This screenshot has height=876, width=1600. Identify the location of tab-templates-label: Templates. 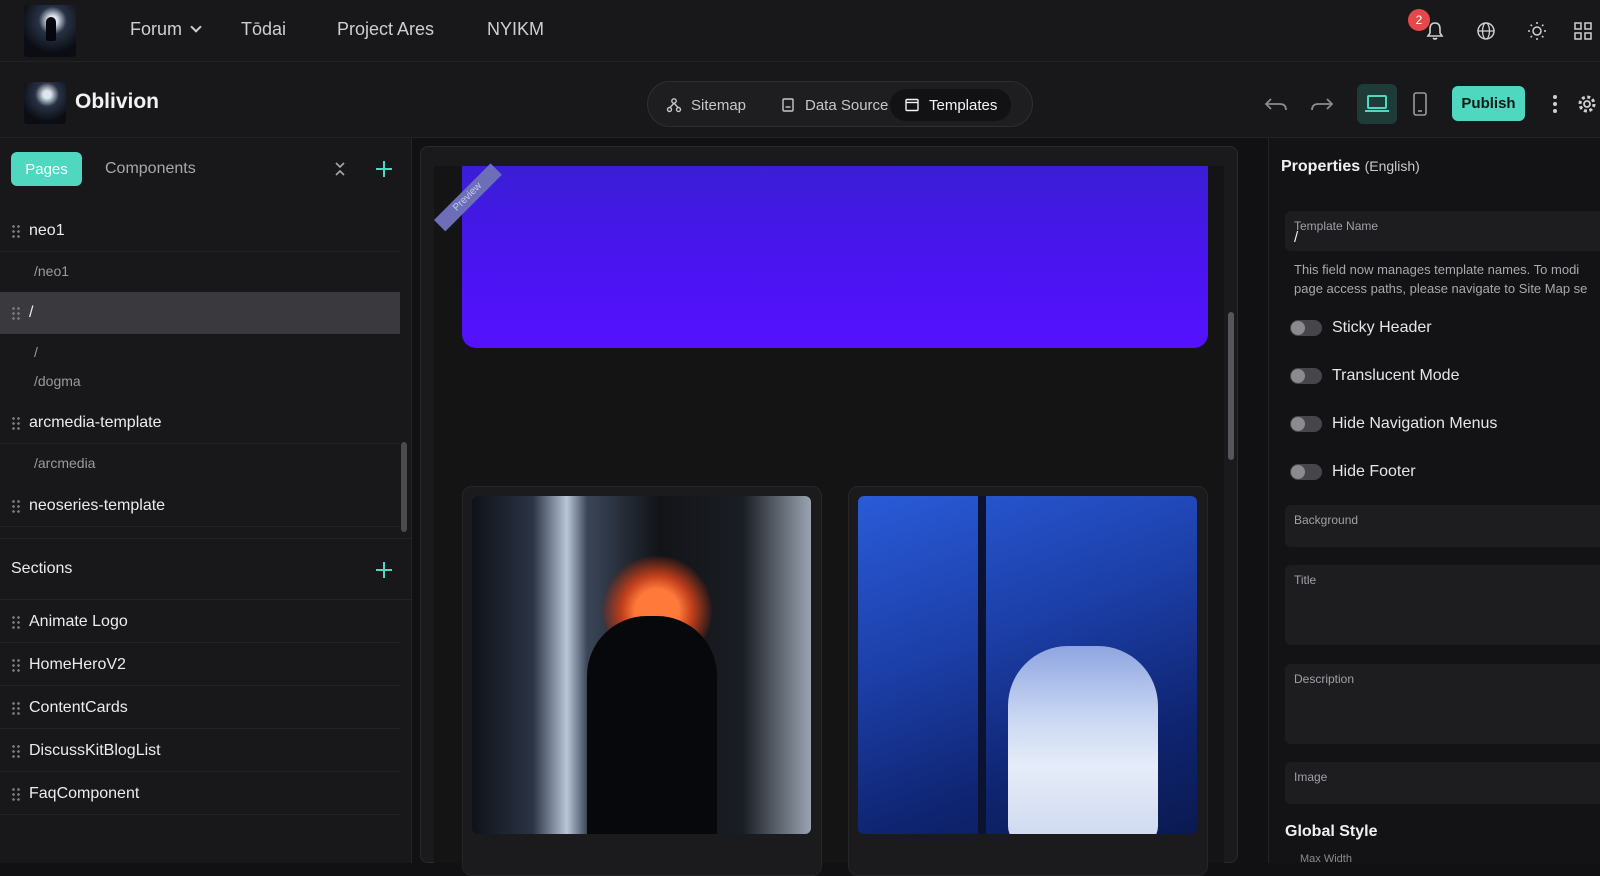
(963, 105).